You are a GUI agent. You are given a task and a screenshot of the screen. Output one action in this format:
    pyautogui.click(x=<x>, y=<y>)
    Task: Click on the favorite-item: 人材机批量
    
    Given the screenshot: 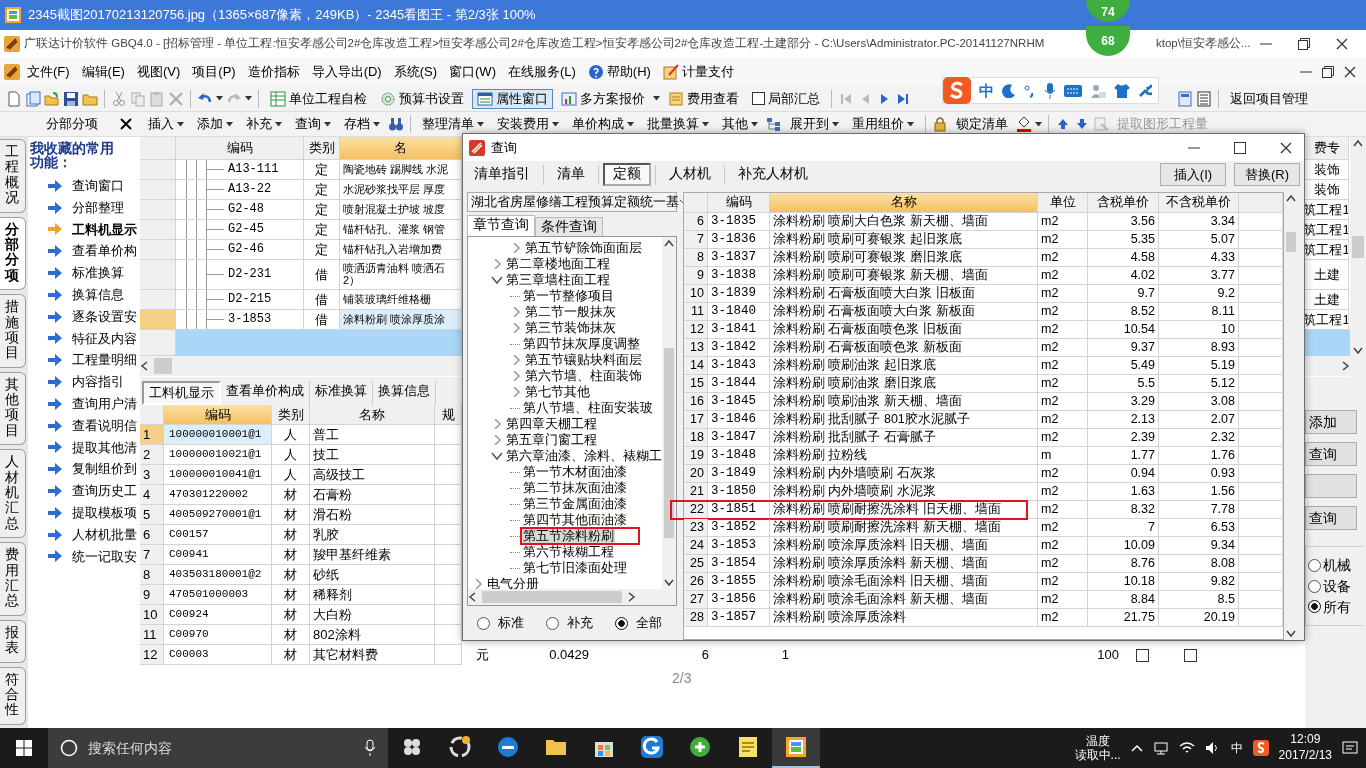 What is the action you would take?
    pyautogui.click(x=85, y=534)
    